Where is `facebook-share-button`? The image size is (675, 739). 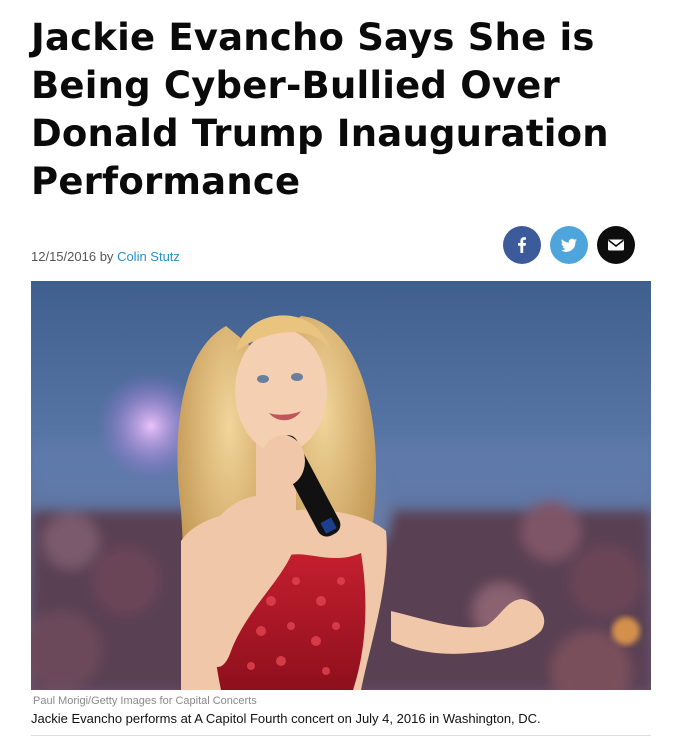 facebook-share-button is located at coordinates (522, 245).